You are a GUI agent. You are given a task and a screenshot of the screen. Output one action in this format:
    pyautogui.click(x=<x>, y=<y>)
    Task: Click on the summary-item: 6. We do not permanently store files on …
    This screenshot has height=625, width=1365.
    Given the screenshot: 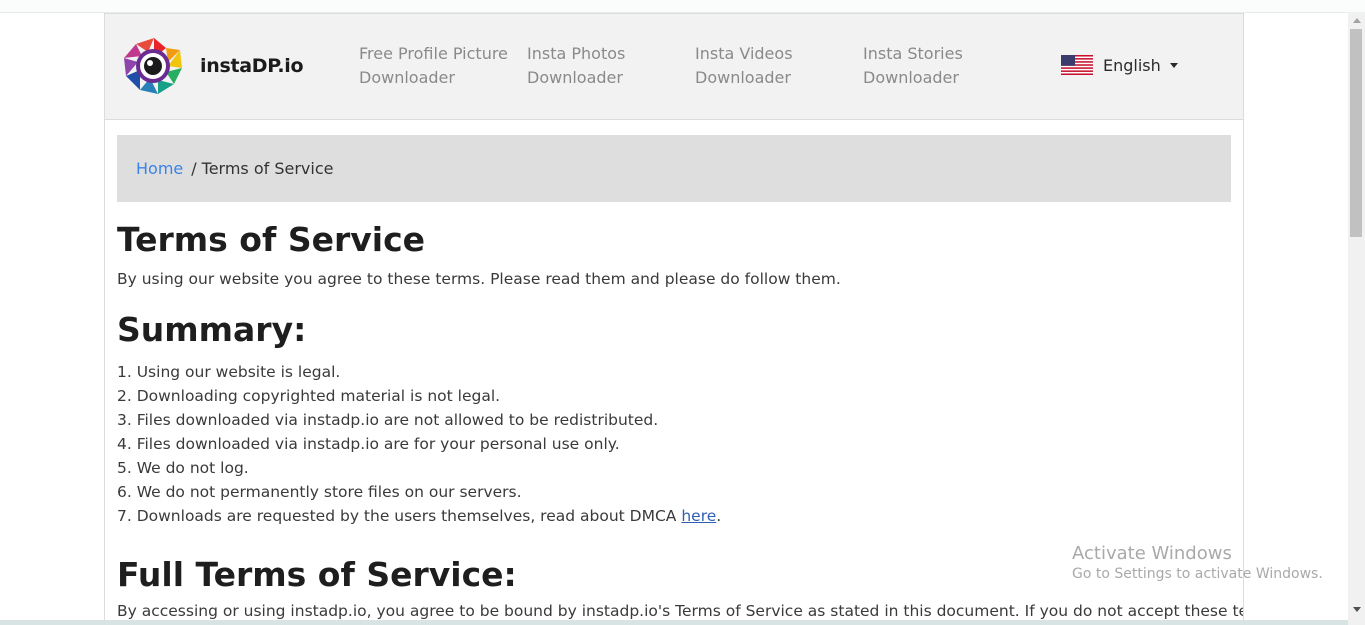 What is the action you would take?
    pyautogui.click(x=319, y=492)
    